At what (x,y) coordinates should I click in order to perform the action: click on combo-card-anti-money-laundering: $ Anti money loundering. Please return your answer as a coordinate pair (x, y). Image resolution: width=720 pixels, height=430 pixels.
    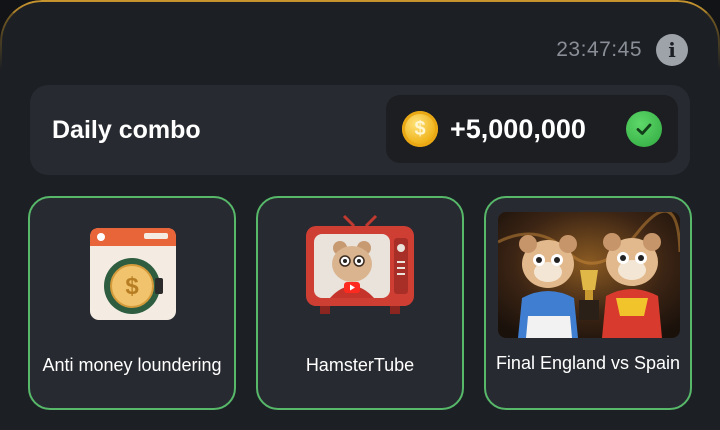
    Looking at the image, I should click on (132, 303).